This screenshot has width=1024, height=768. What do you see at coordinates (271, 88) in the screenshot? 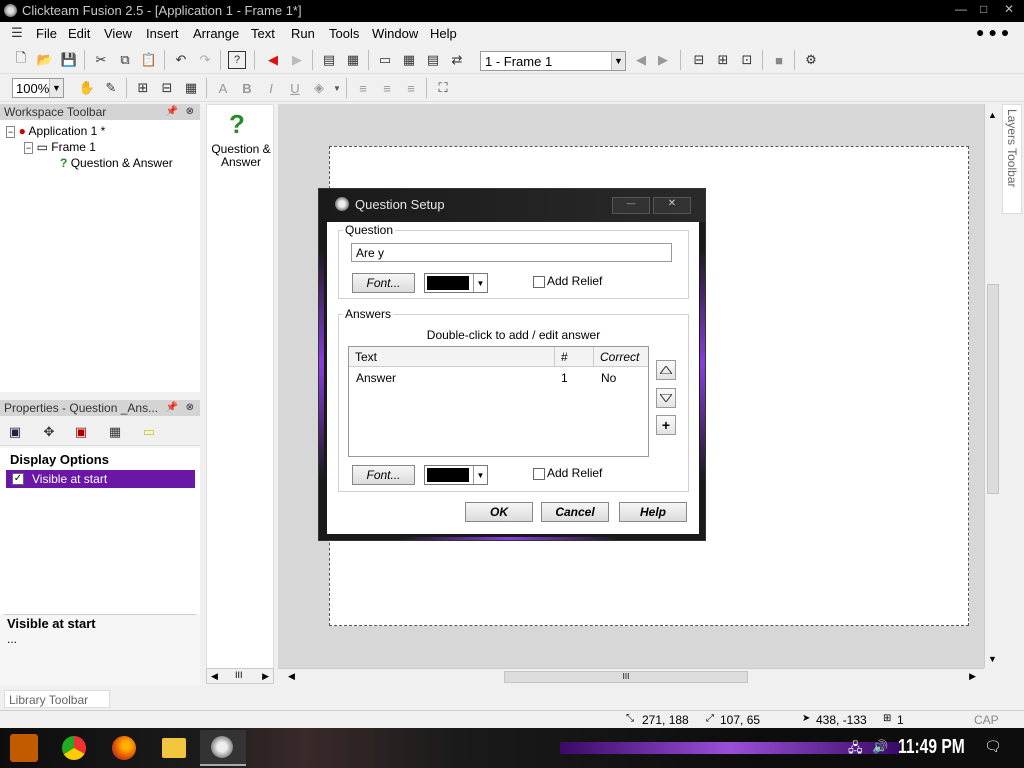
I see `italic-icon: I` at bounding box center [271, 88].